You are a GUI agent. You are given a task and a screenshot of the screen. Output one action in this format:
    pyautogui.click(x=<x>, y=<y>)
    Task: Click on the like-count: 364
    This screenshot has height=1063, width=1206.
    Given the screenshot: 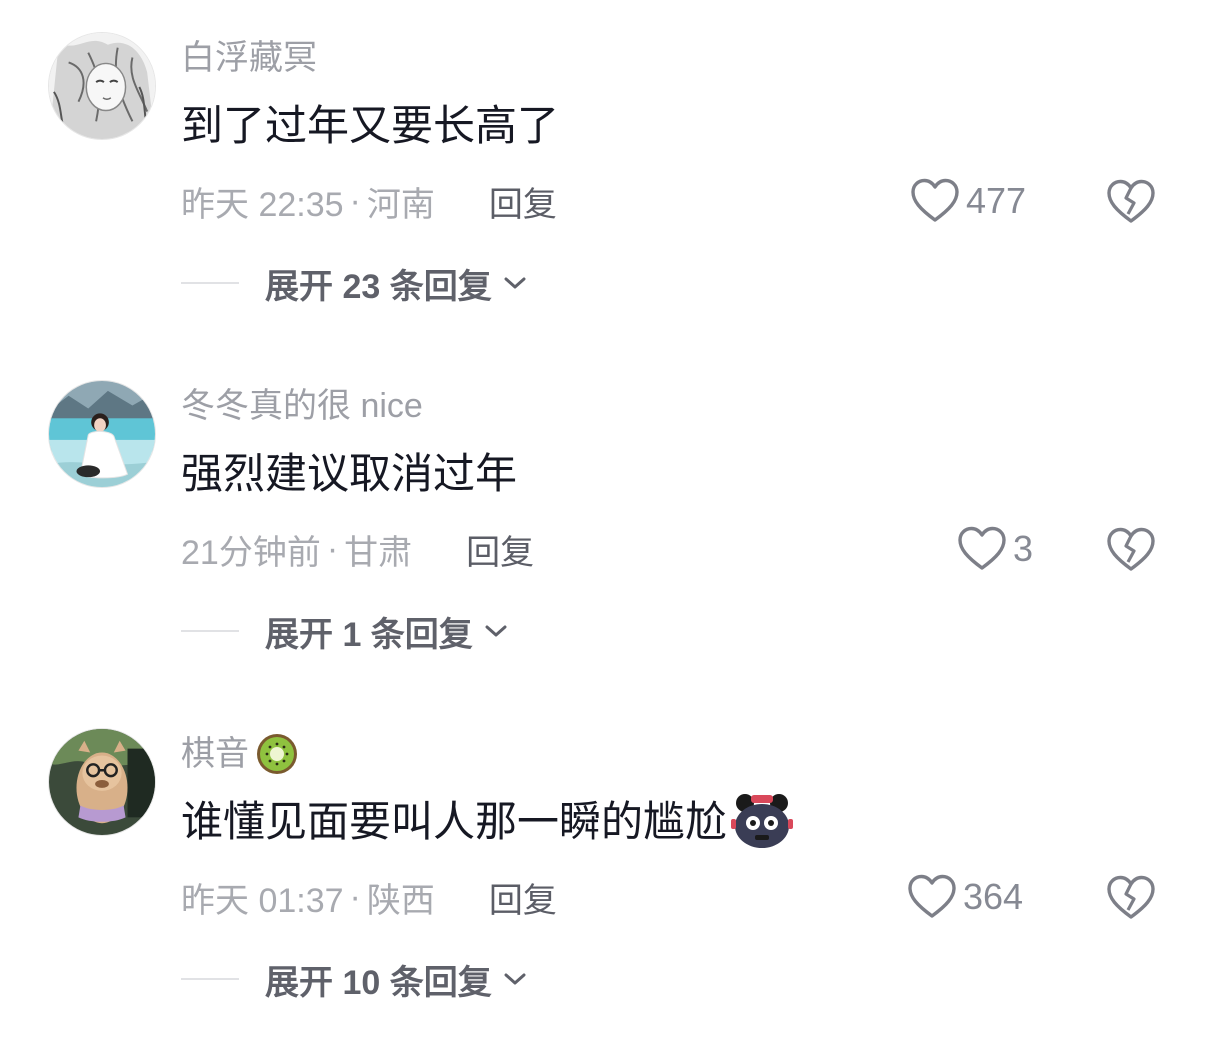 What is the action you would take?
    pyautogui.click(x=993, y=896)
    